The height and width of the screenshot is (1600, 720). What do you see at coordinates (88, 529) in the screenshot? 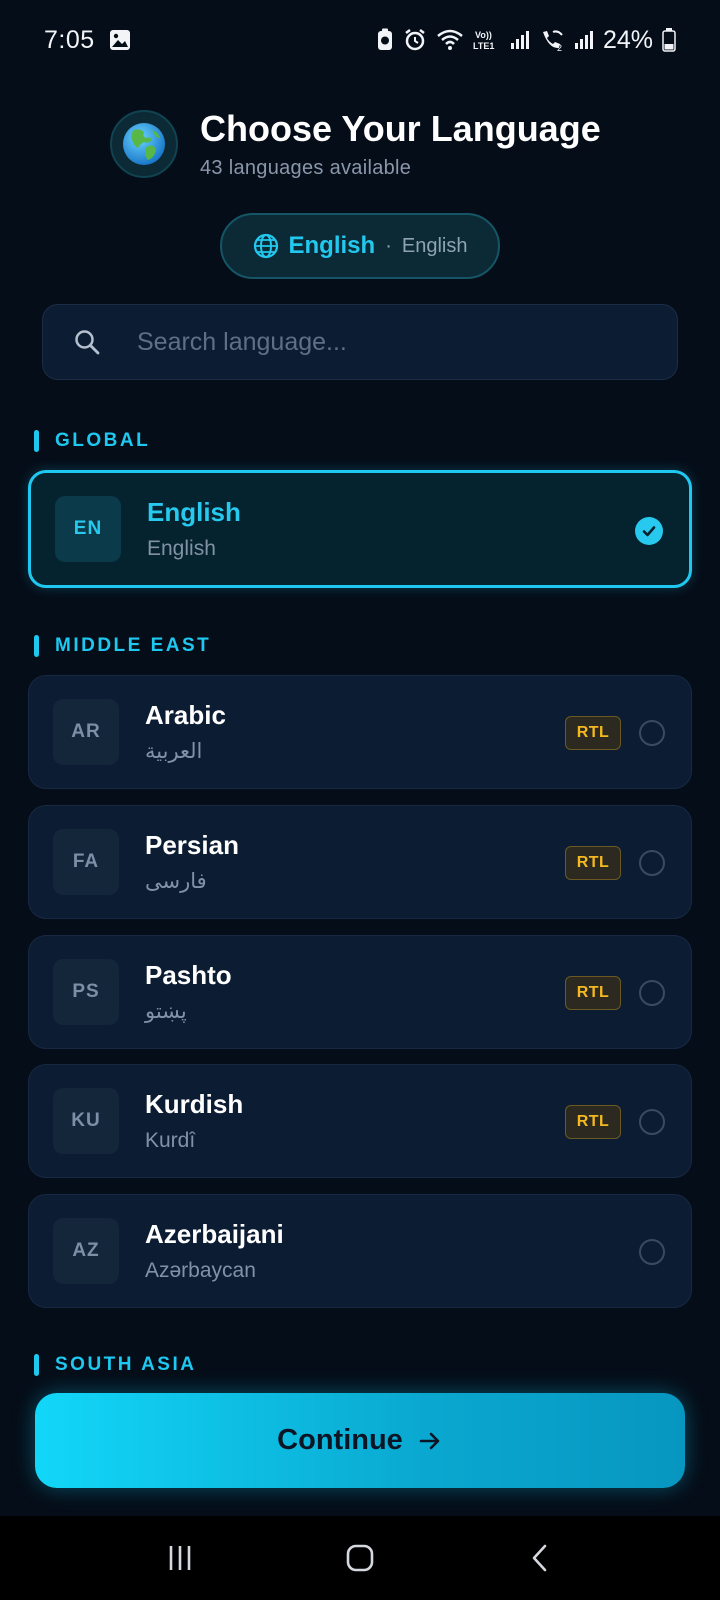
I see `language-code-badge: EN` at bounding box center [88, 529].